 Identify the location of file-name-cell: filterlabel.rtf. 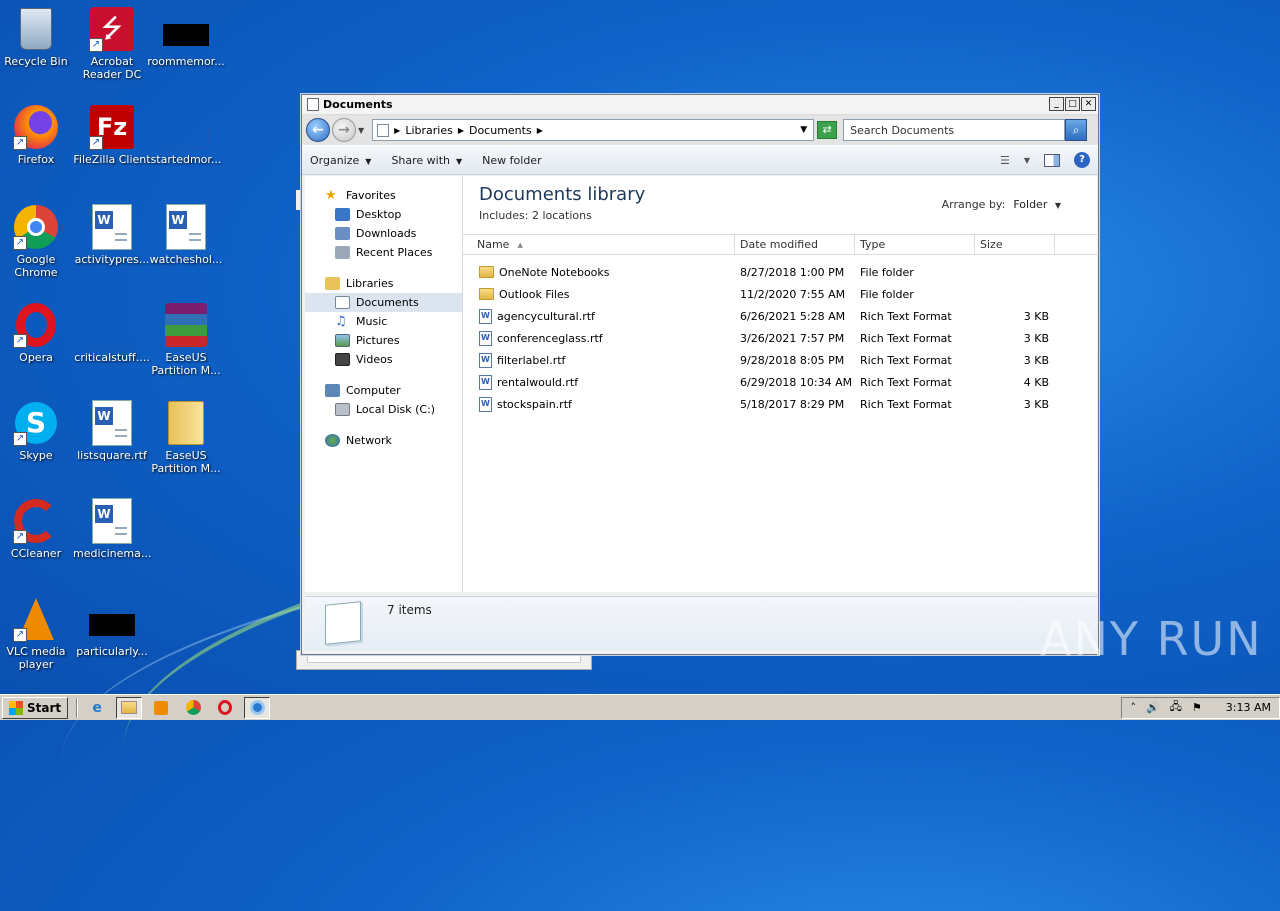
(599, 360).